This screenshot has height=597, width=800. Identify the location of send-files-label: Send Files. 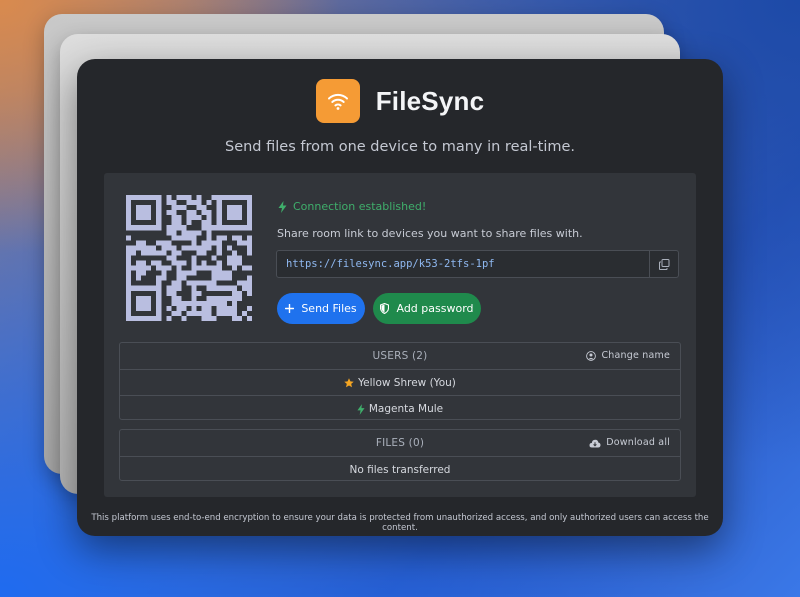
(329, 308).